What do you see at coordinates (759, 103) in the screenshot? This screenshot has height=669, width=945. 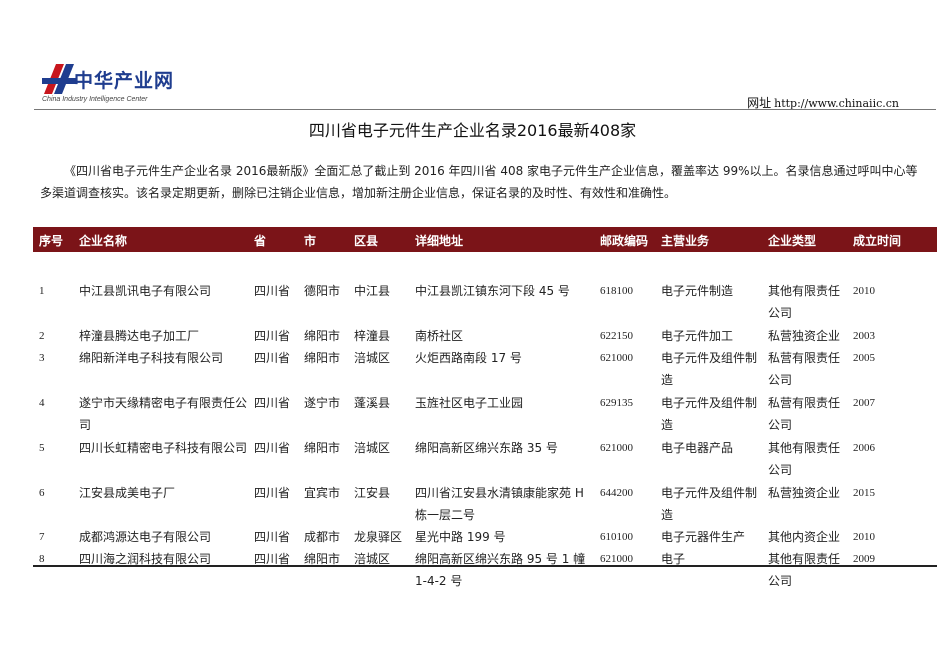 I see `site-label: 网址` at bounding box center [759, 103].